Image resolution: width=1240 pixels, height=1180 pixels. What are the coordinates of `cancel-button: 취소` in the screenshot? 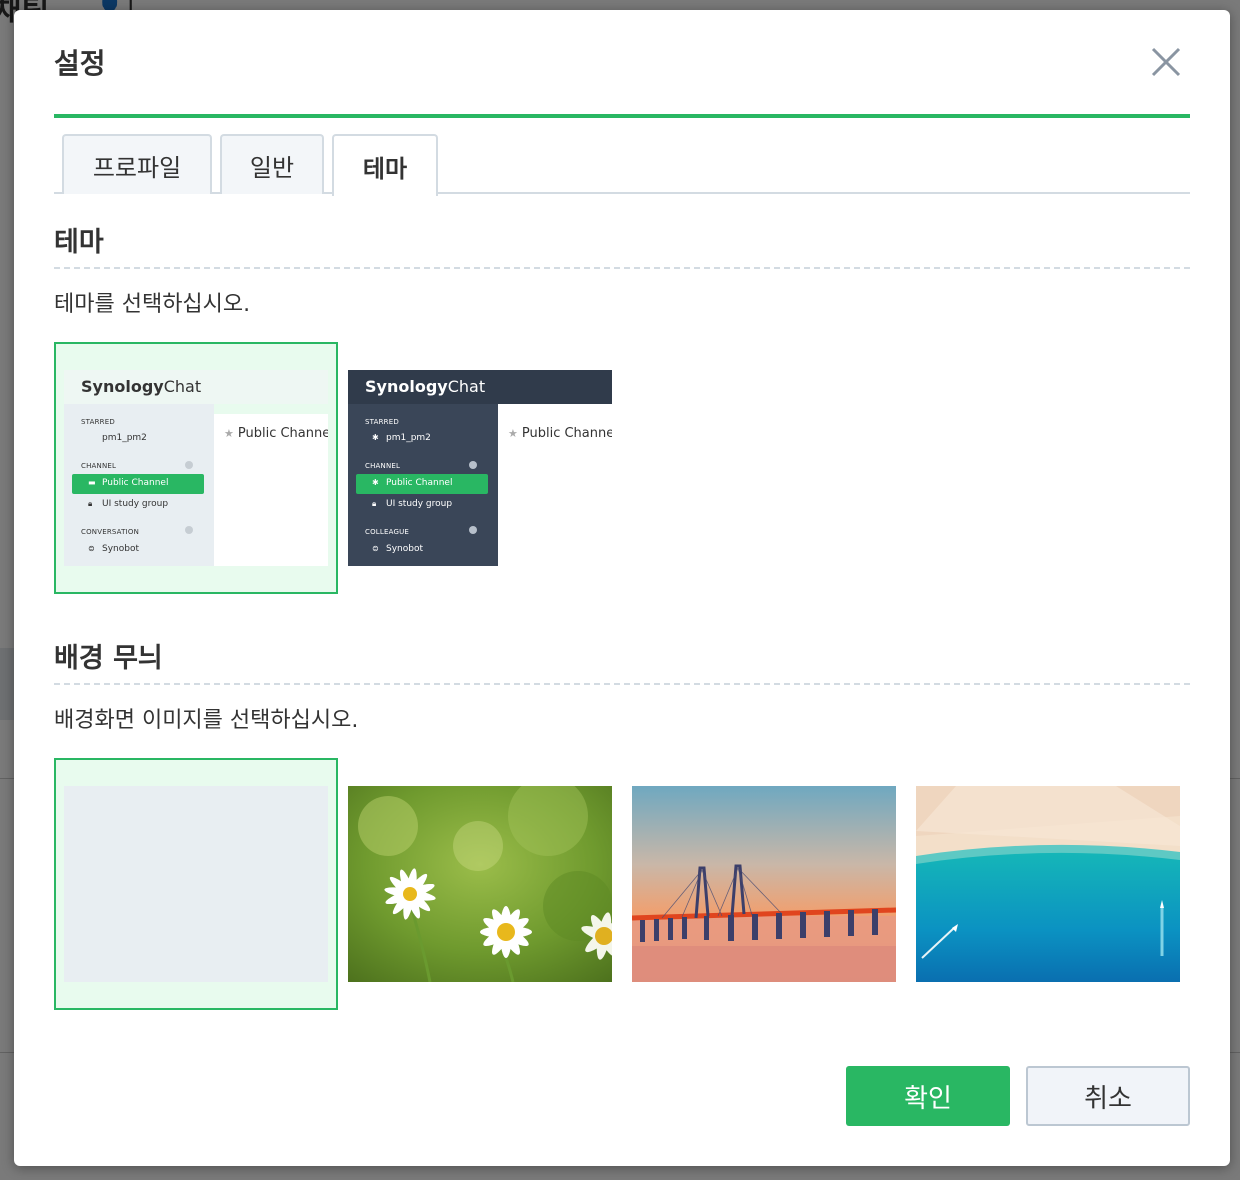 It's located at (1108, 1096).